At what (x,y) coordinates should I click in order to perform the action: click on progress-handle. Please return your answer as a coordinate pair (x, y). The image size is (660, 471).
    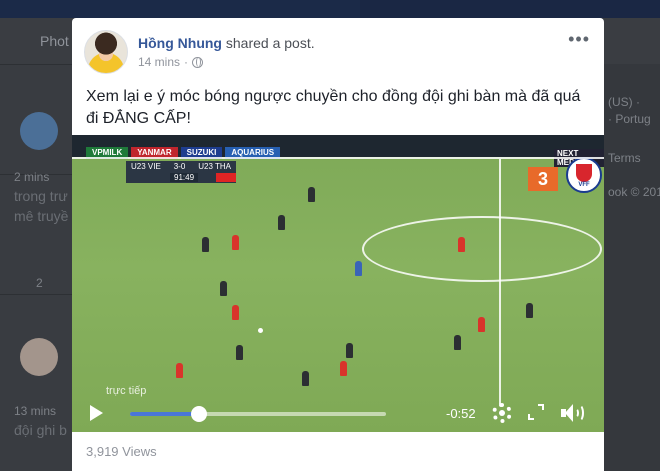
    Looking at the image, I should click on (199, 414).